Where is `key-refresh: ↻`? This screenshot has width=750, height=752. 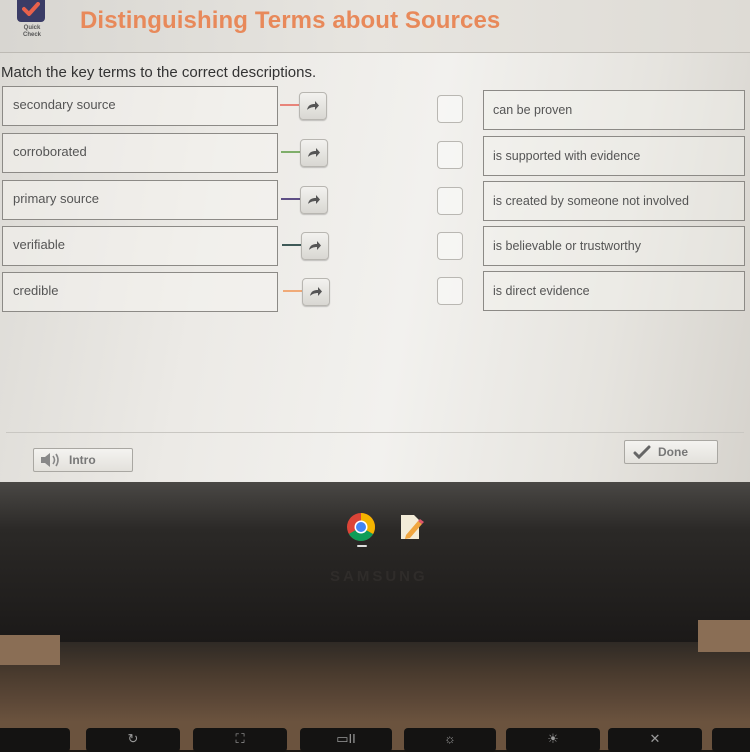
key-refresh: ↻ is located at coordinates (133, 740).